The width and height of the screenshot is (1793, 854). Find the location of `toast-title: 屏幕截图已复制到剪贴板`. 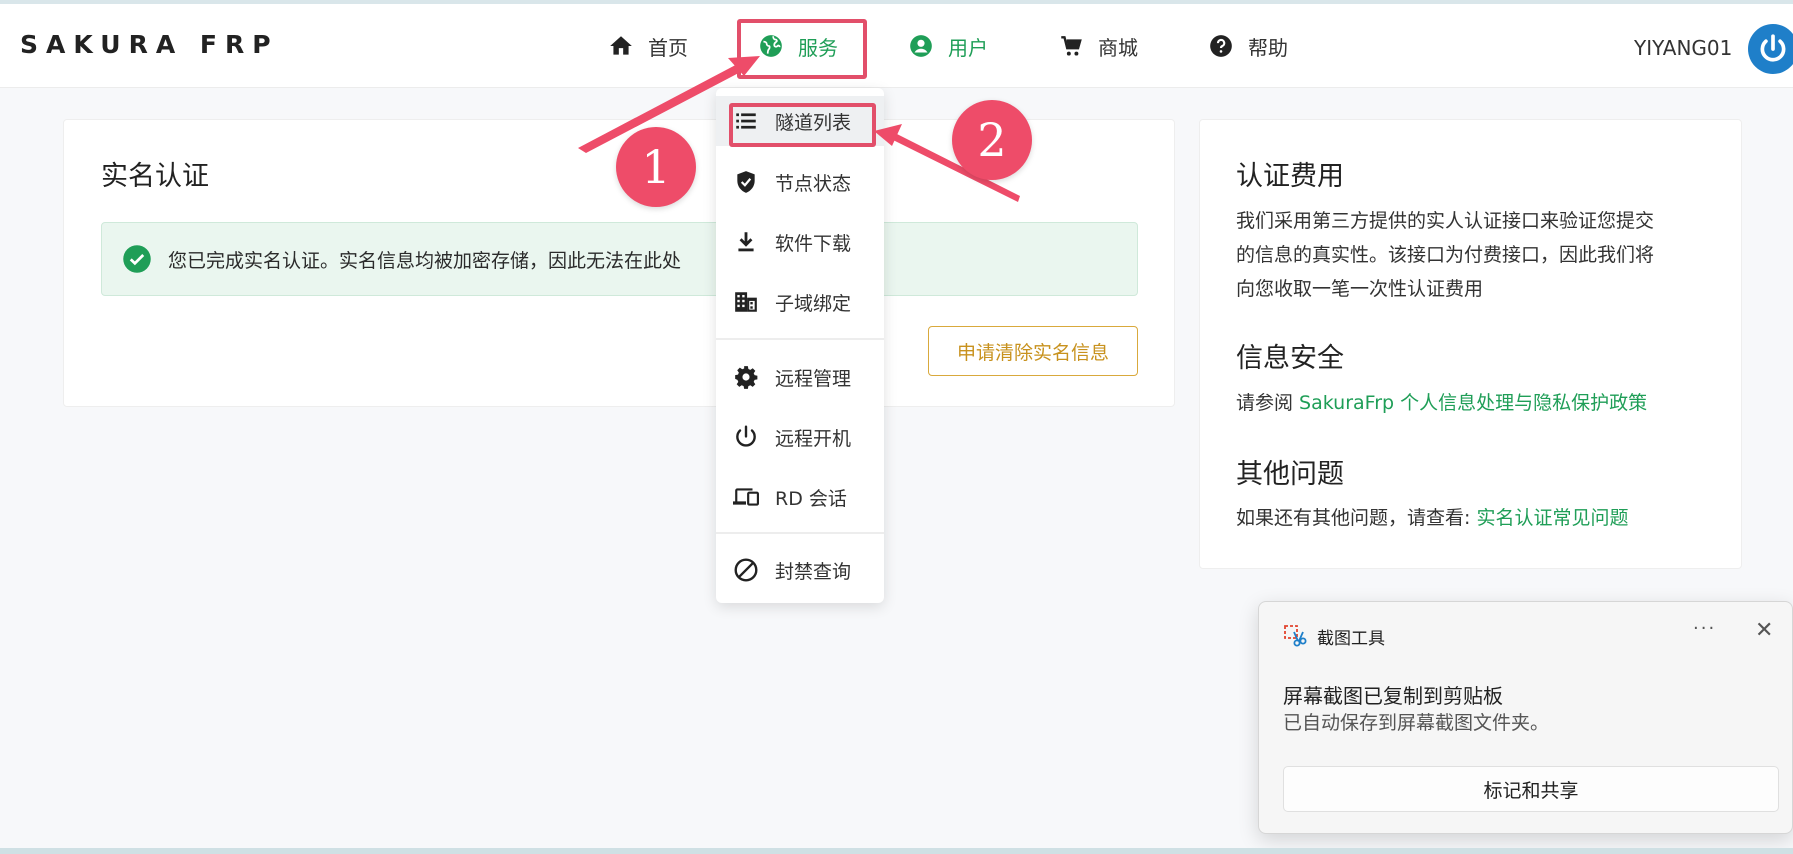

toast-title: 屏幕截图已复制到剪贴板 is located at coordinates (1393, 696).